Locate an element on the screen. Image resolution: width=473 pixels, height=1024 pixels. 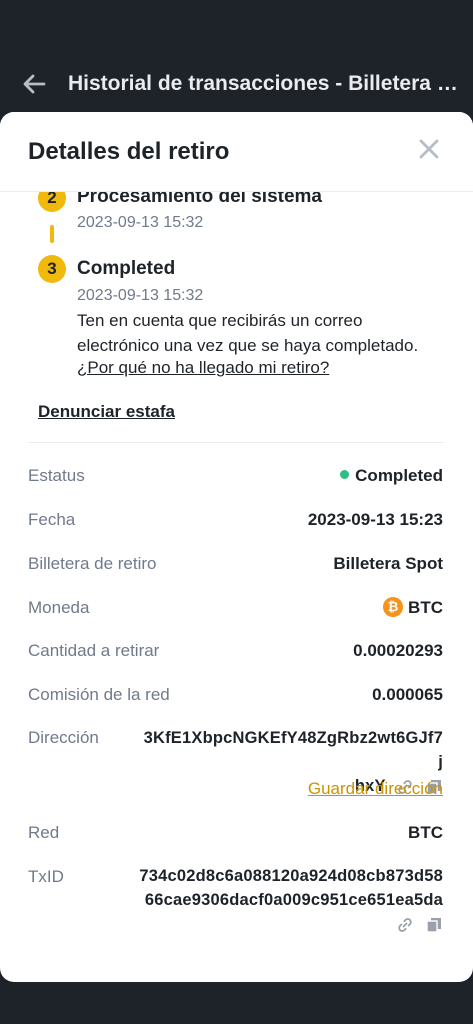
report-scam-link: Denunciar estafa is located at coordinates (106, 412).